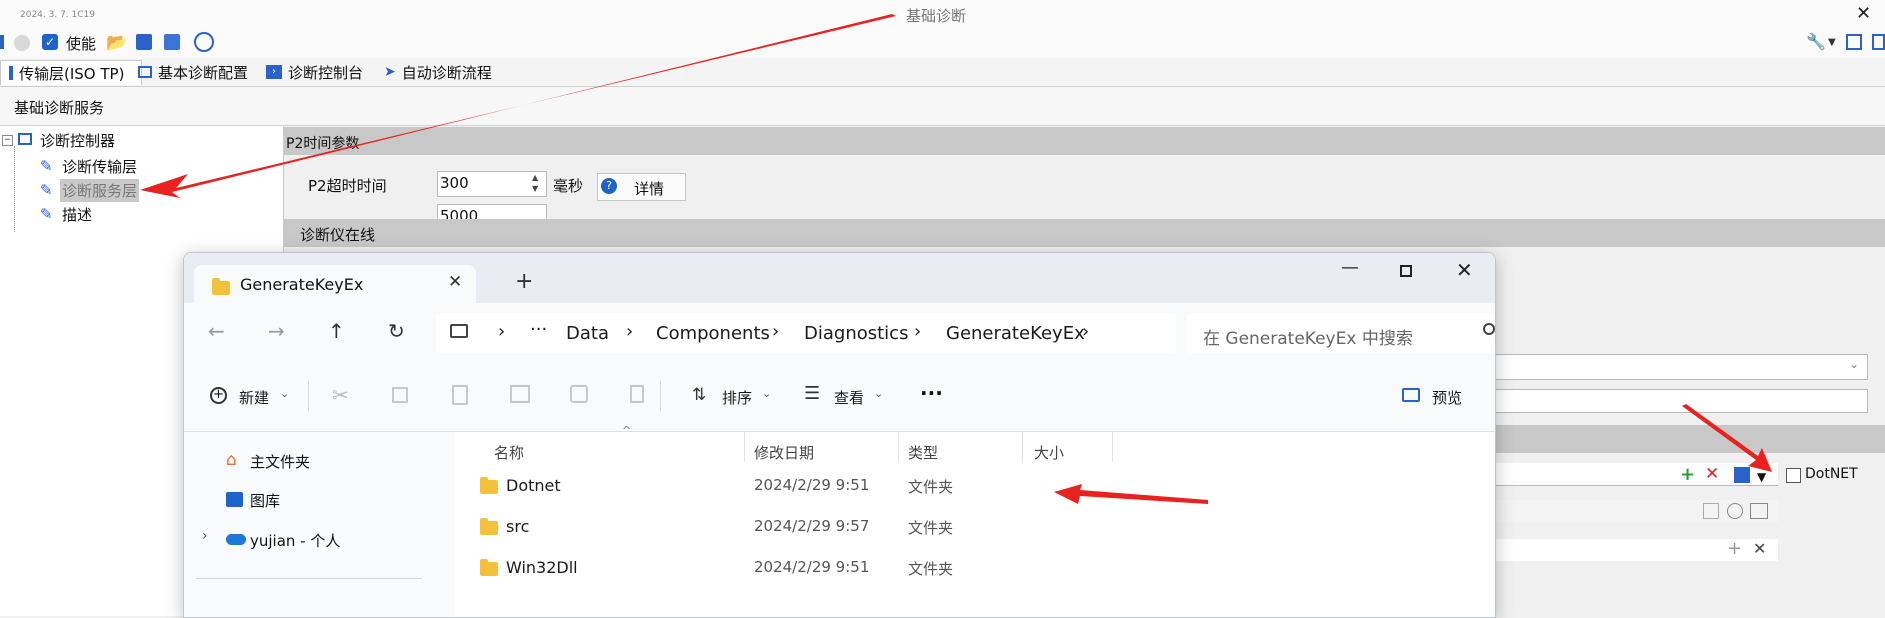 Image resolution: width=1885 pixels, height=618 pixels. I want to click on file-row: Dotnet 2024/2/29 9:51 文件夹, so click(974, 485).